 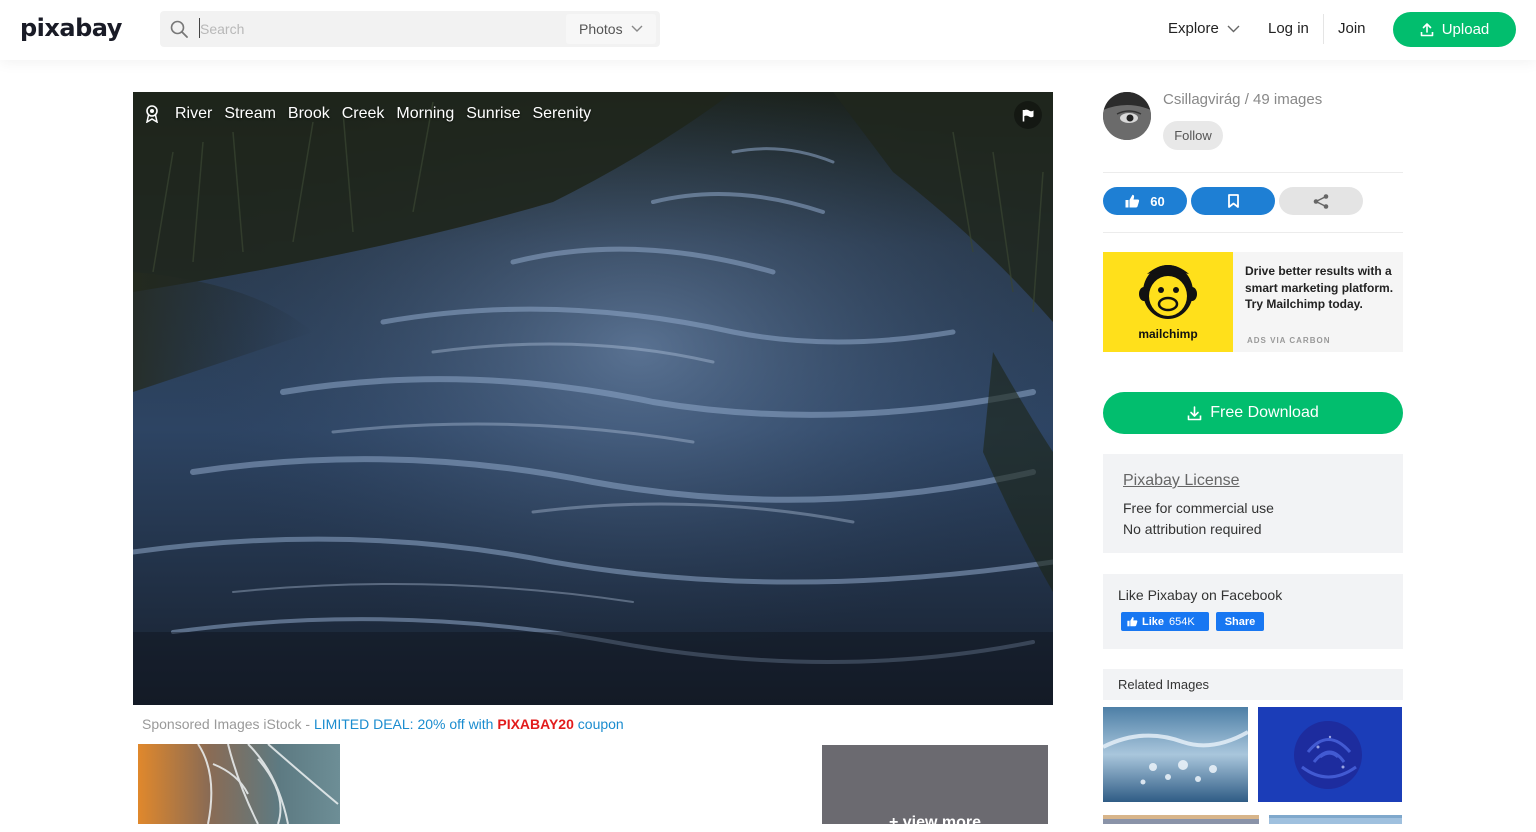 What do you see at coordinates (1182, 621) in the screenshot?
I see `facebook-like-count: 654K` at bounding box center [1182, 621].